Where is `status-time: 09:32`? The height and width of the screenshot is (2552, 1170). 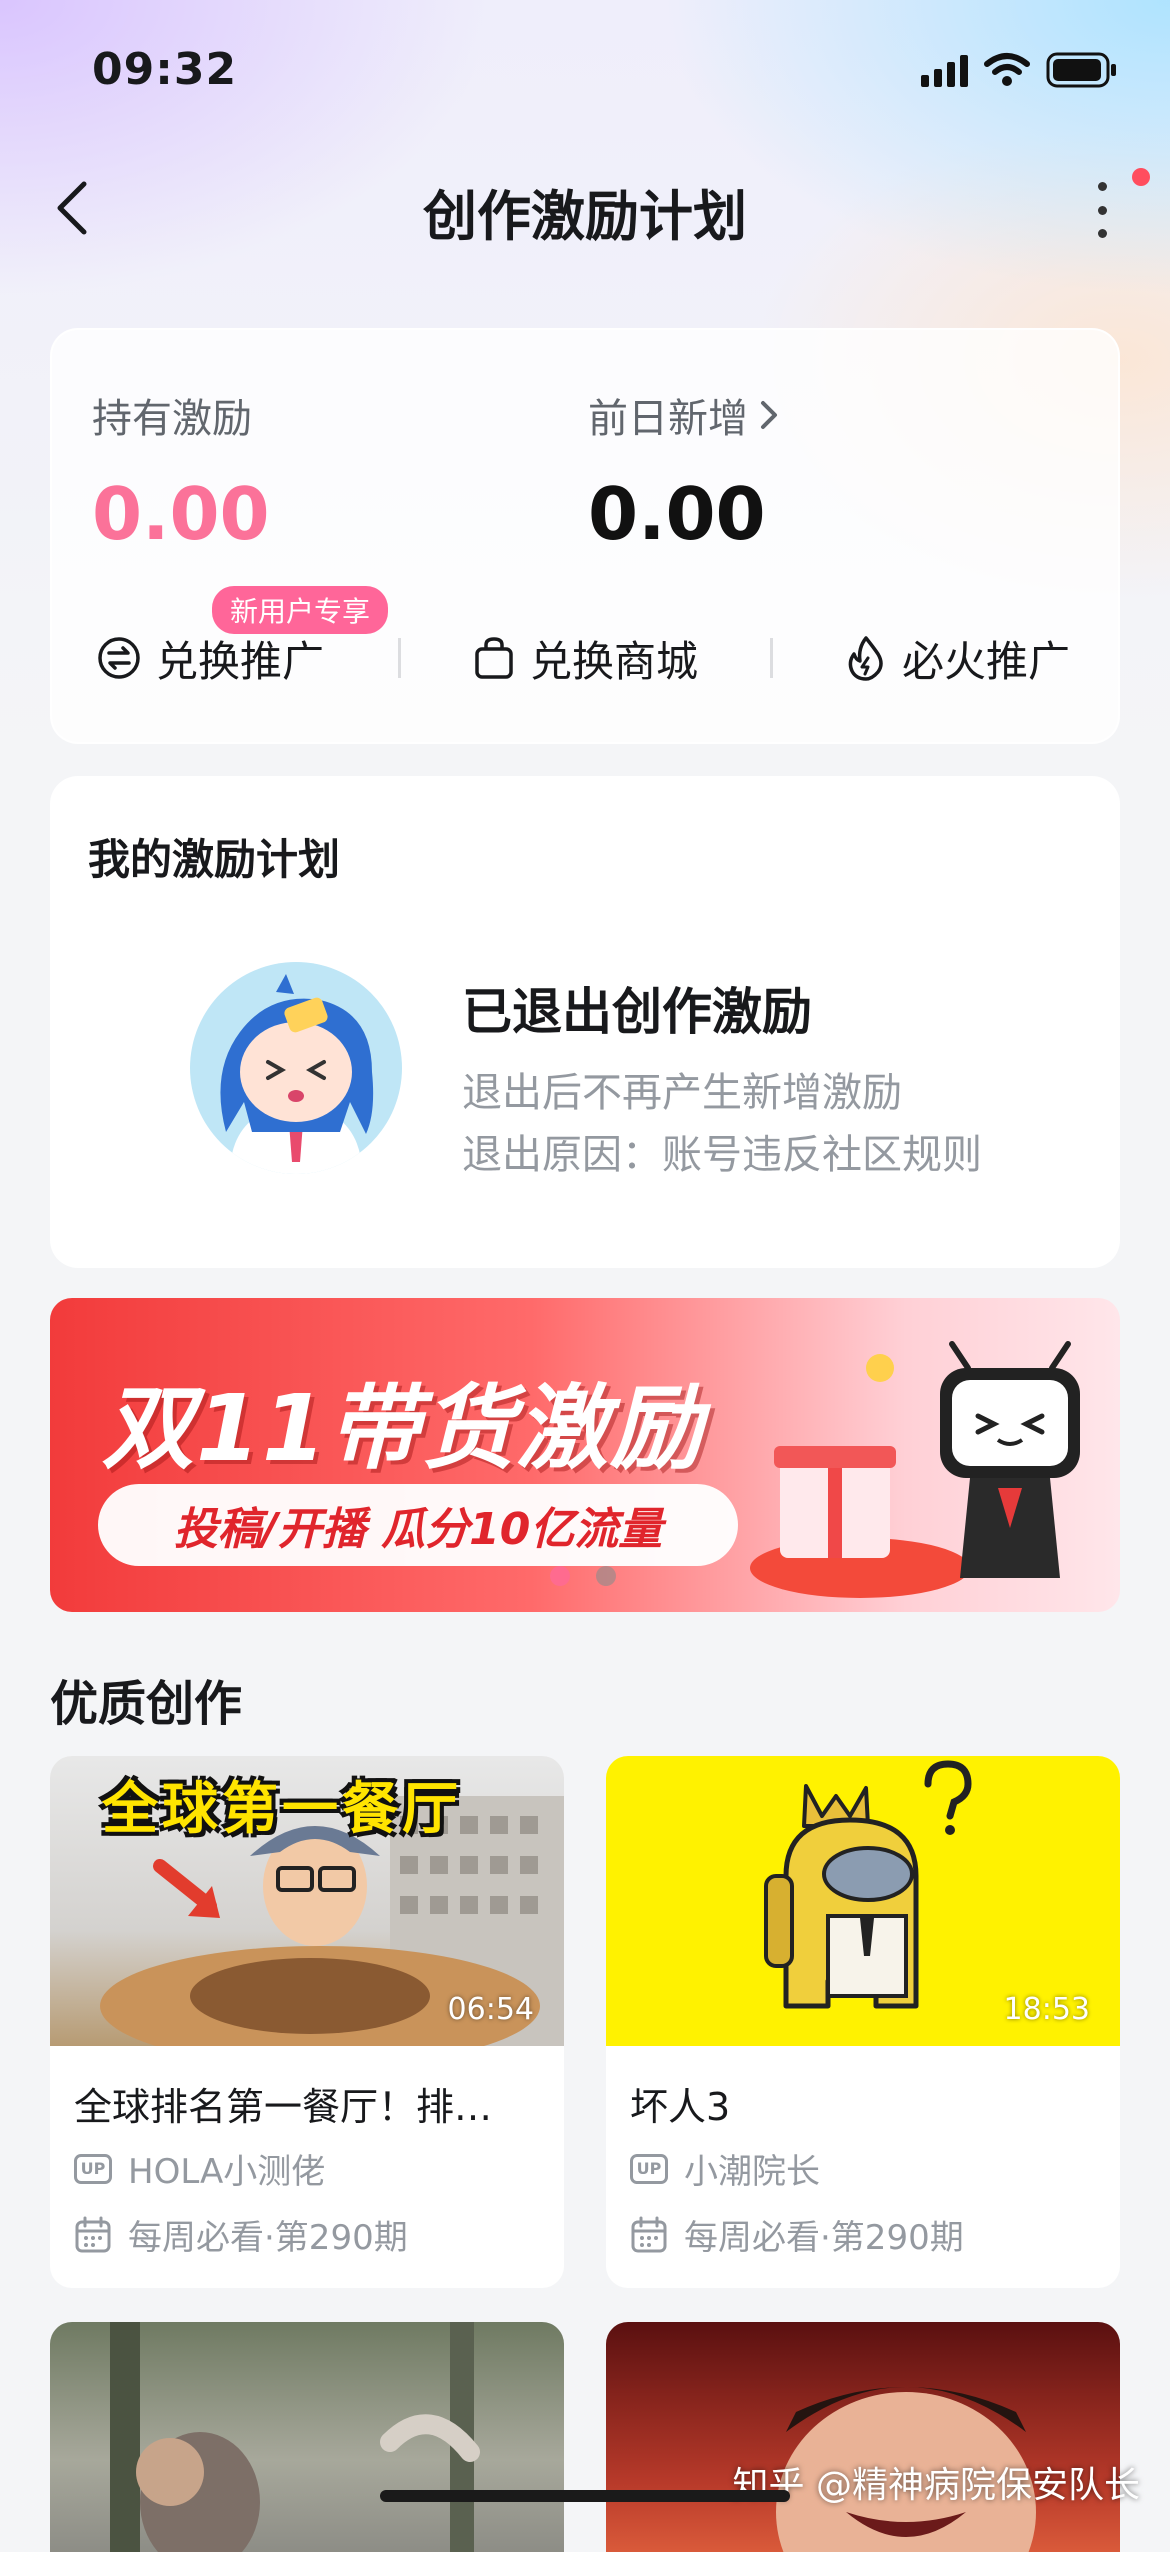
status-time: 09:32 is located at coordinates (165, 69).